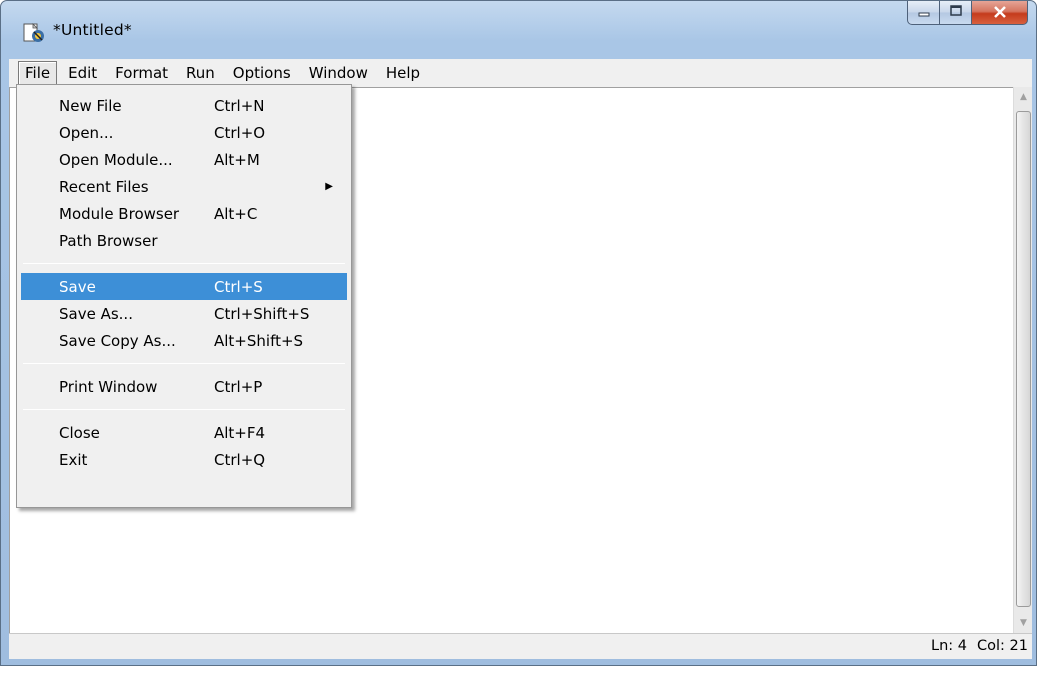 Image resolution: width=1037 pixels, height=676 pixels. What do you see at coordinates (259, 340) in the screenshot?
I see `menu-item-shortcut: Alt+Shift+S` at bounding box center [259, 340].